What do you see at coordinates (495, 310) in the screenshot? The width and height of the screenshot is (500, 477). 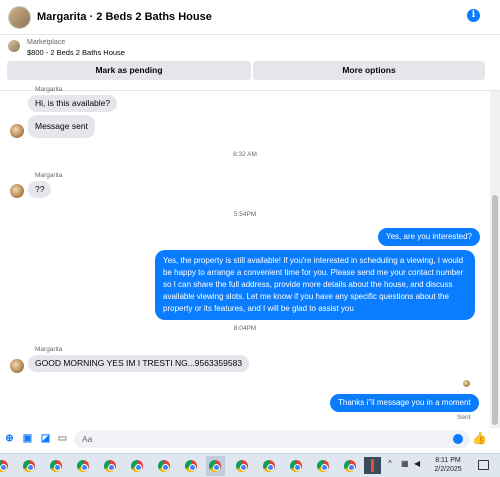 I see `scrollbar-thumb` at bounding box center [495, 310].